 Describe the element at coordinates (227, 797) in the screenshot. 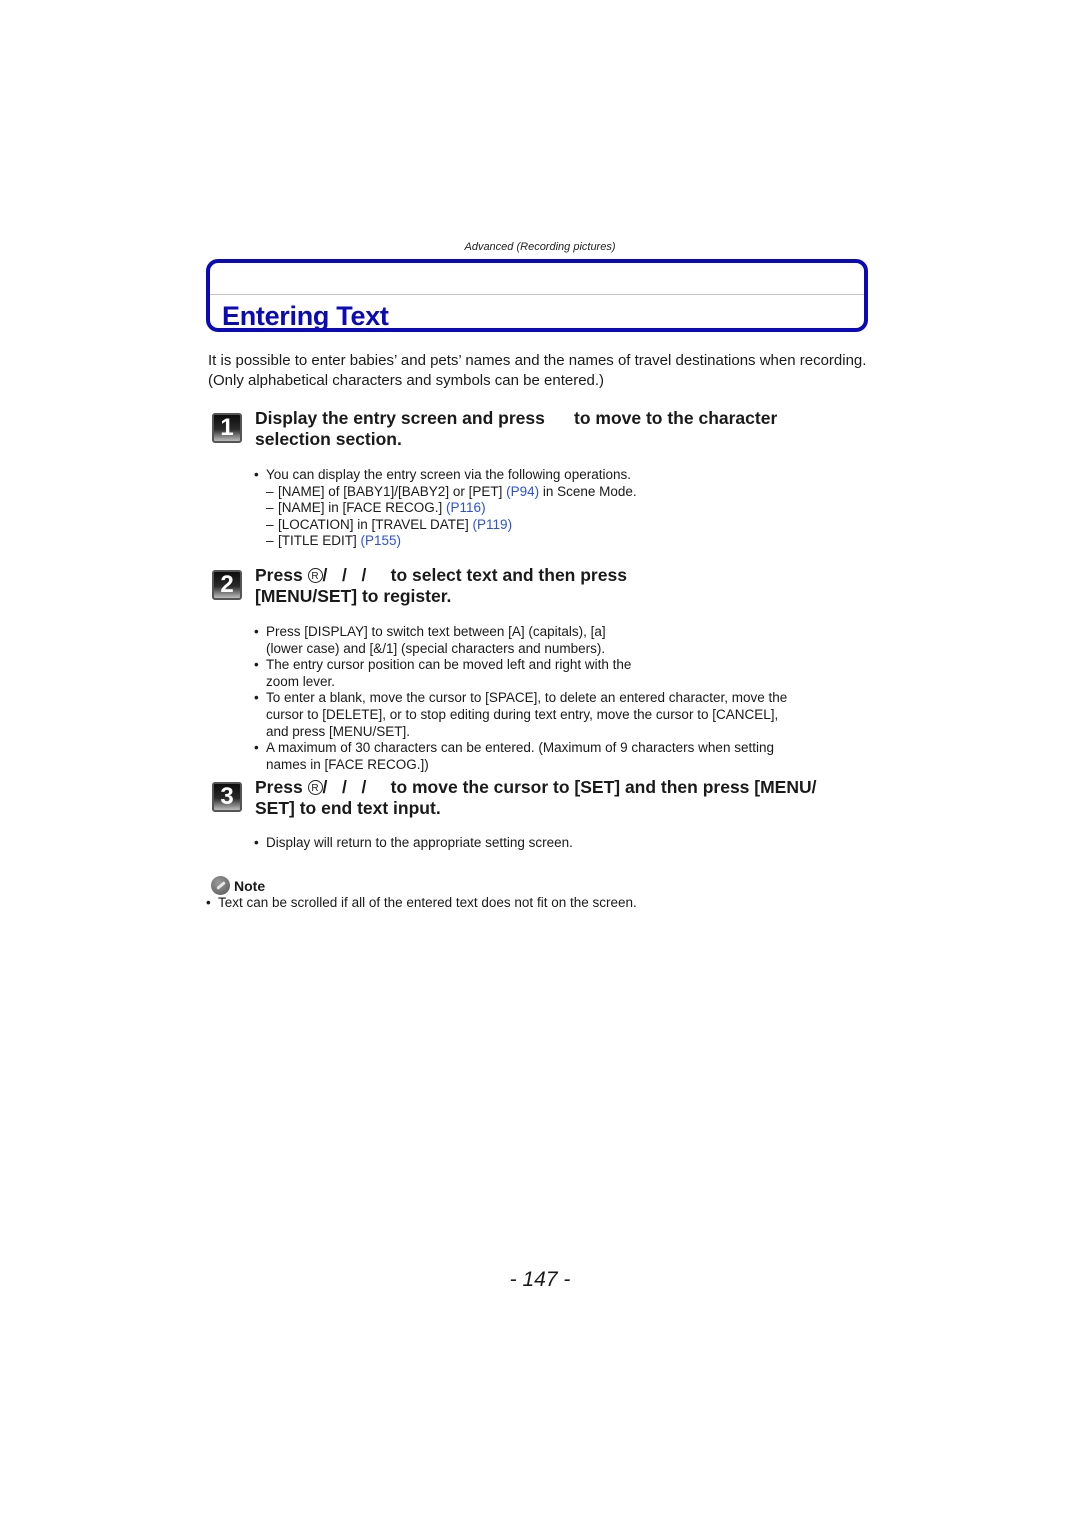

I see `step-number-badge: 3` at that location.